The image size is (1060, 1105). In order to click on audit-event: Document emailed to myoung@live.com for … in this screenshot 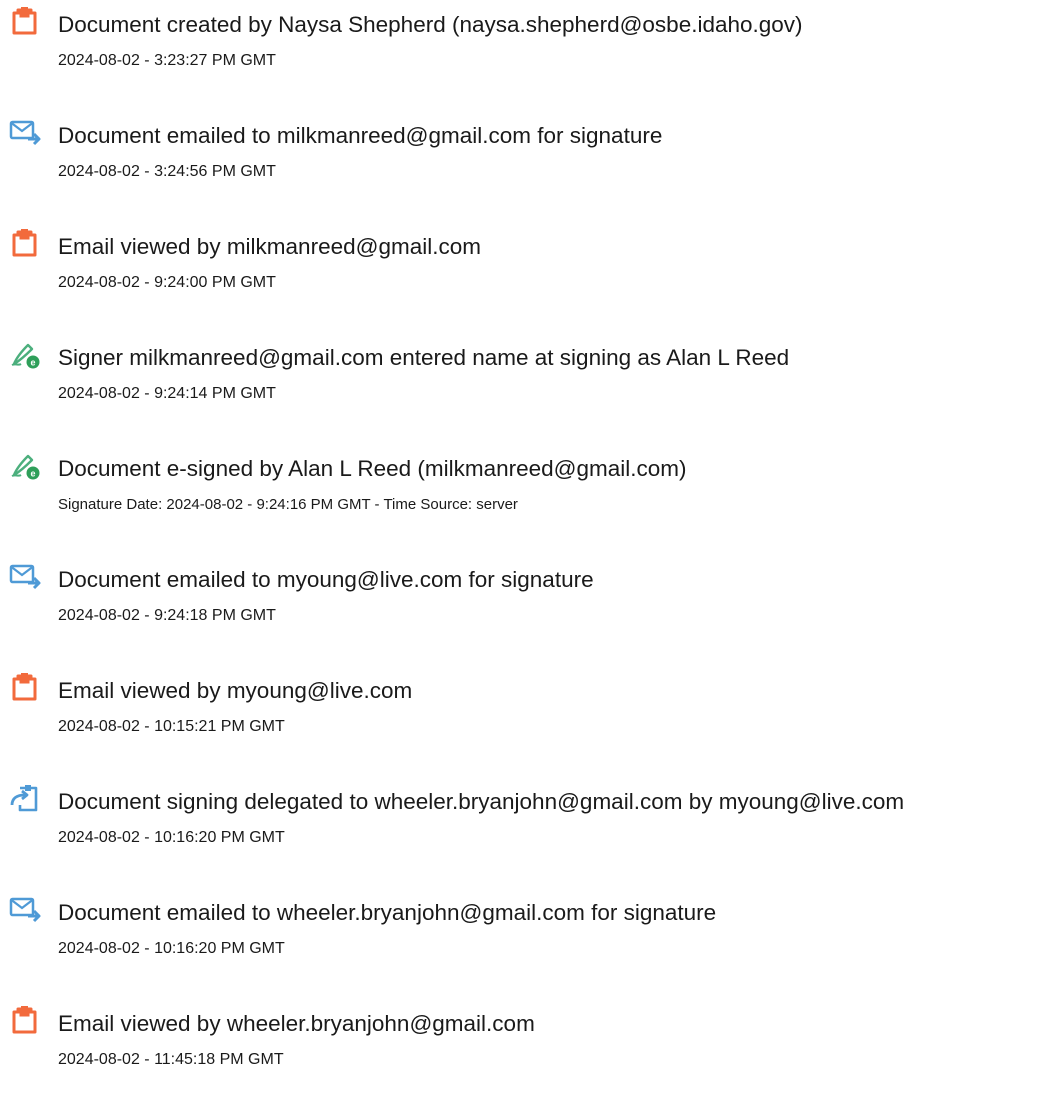, I will do `click(530, 605)`.